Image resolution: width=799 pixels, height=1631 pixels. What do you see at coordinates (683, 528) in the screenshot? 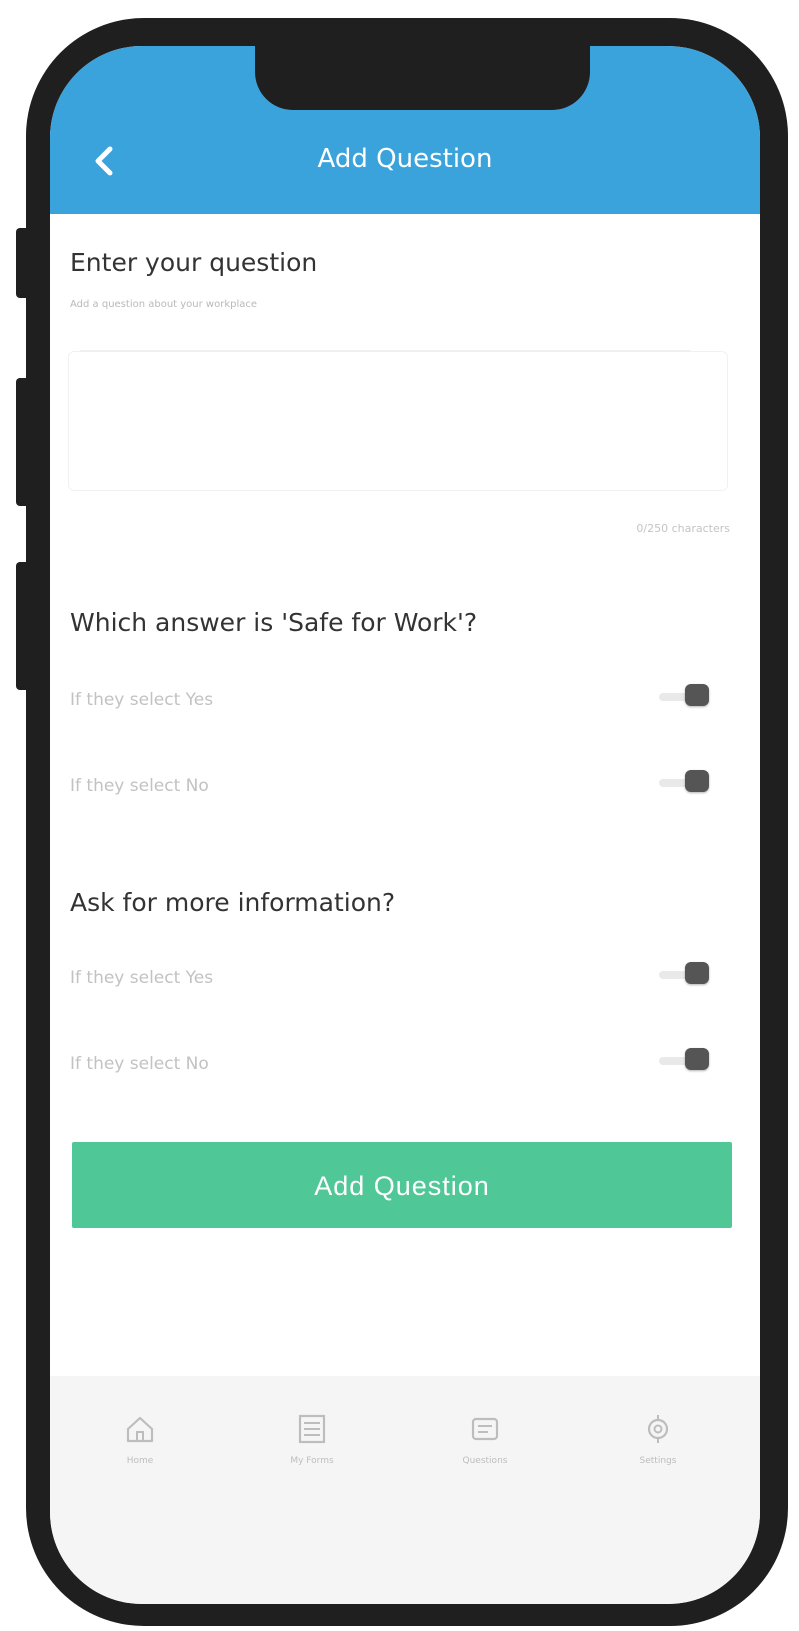
I see `character-counter: 0/250 characters` at bounding box center [683, 528].